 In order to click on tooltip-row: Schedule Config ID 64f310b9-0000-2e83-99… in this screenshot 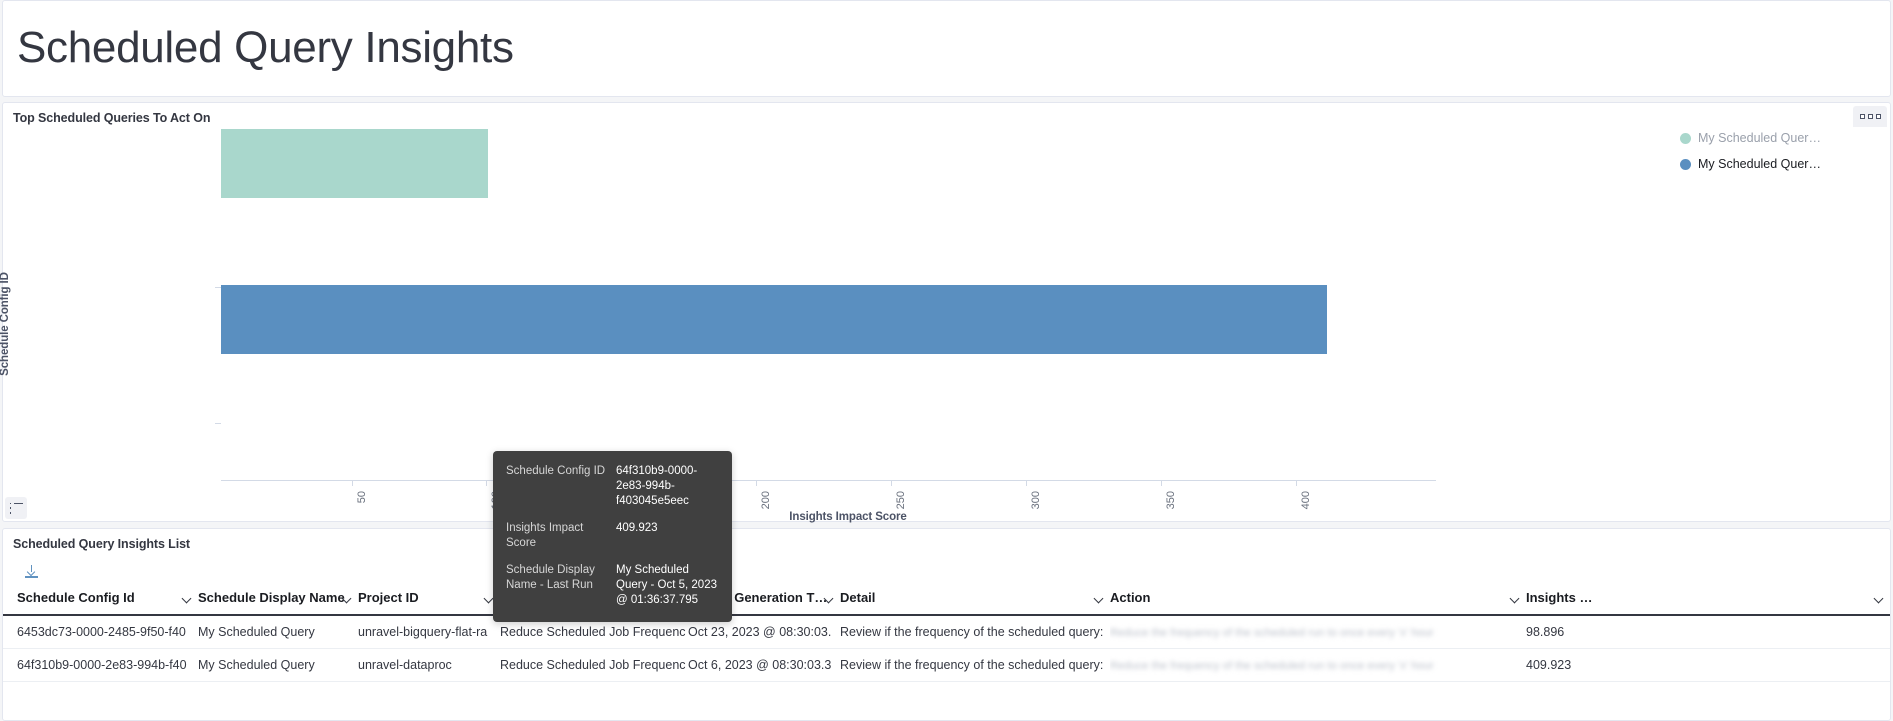, I will do `click(612, 486)`.